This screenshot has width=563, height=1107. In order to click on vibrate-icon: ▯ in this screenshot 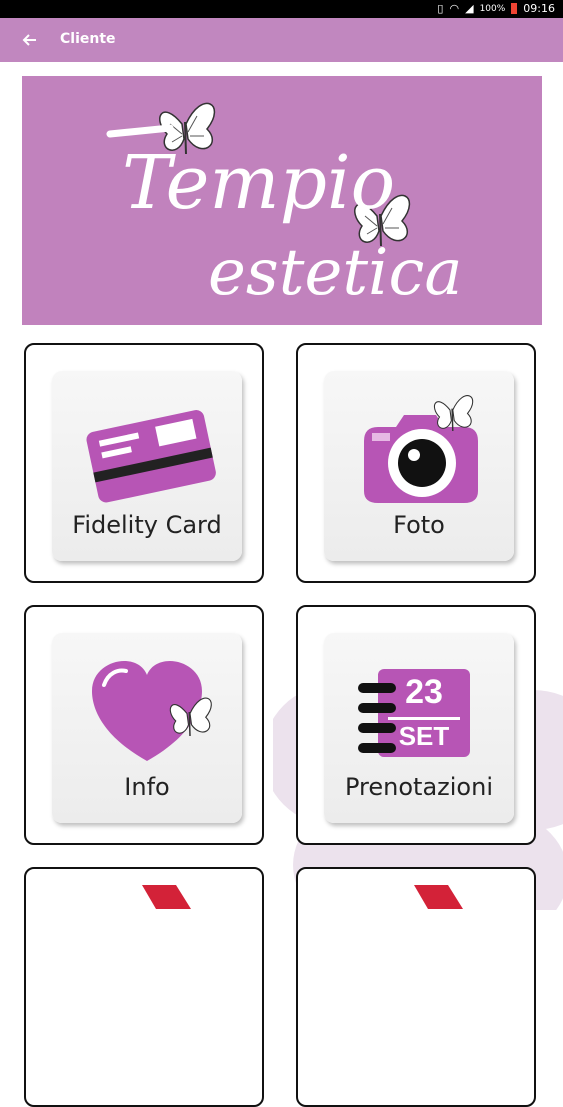, I will do `click(440, 8)`.